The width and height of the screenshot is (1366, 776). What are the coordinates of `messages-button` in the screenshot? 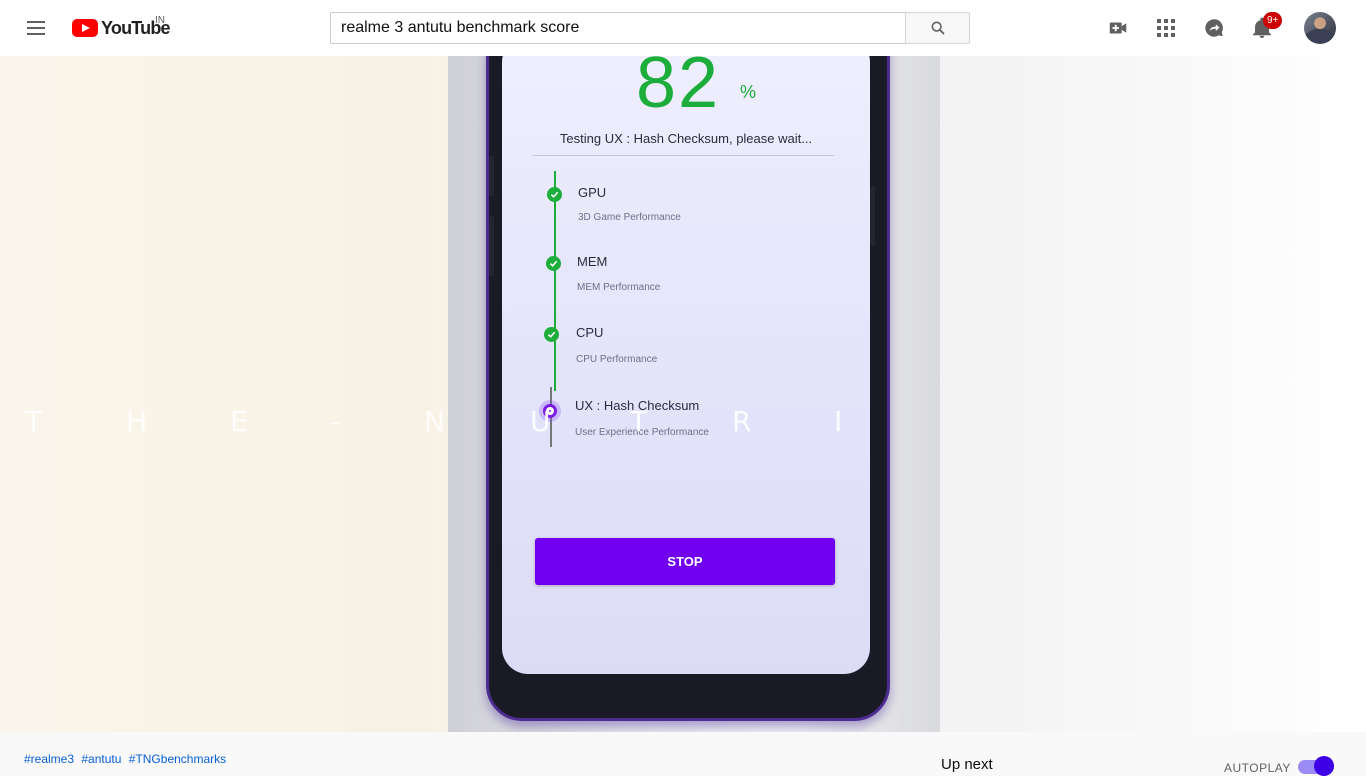 It's located at (1214, 28).